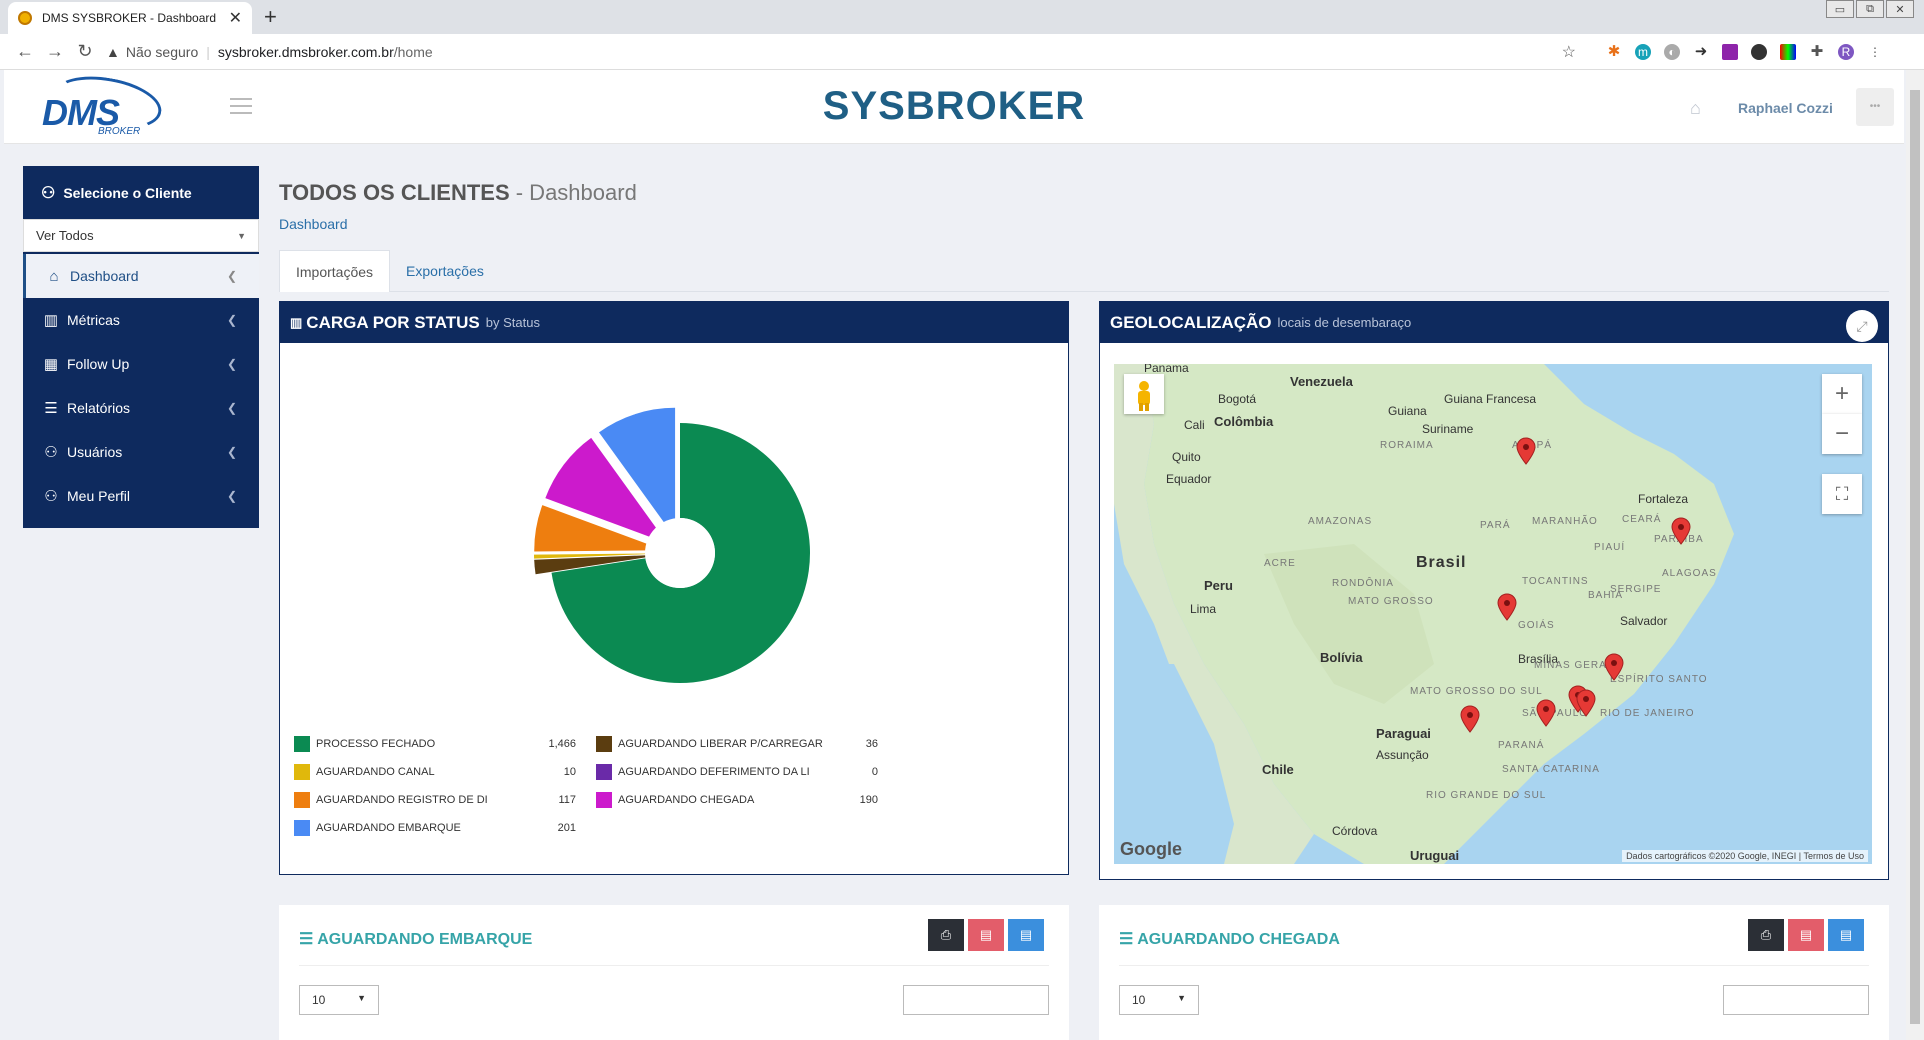 The height and width of the screenshot is (1040, 1924). I want to click on extensions-bar: ✱ m ◐ ➜ ✚ R ⋮, so click(1744, 51).